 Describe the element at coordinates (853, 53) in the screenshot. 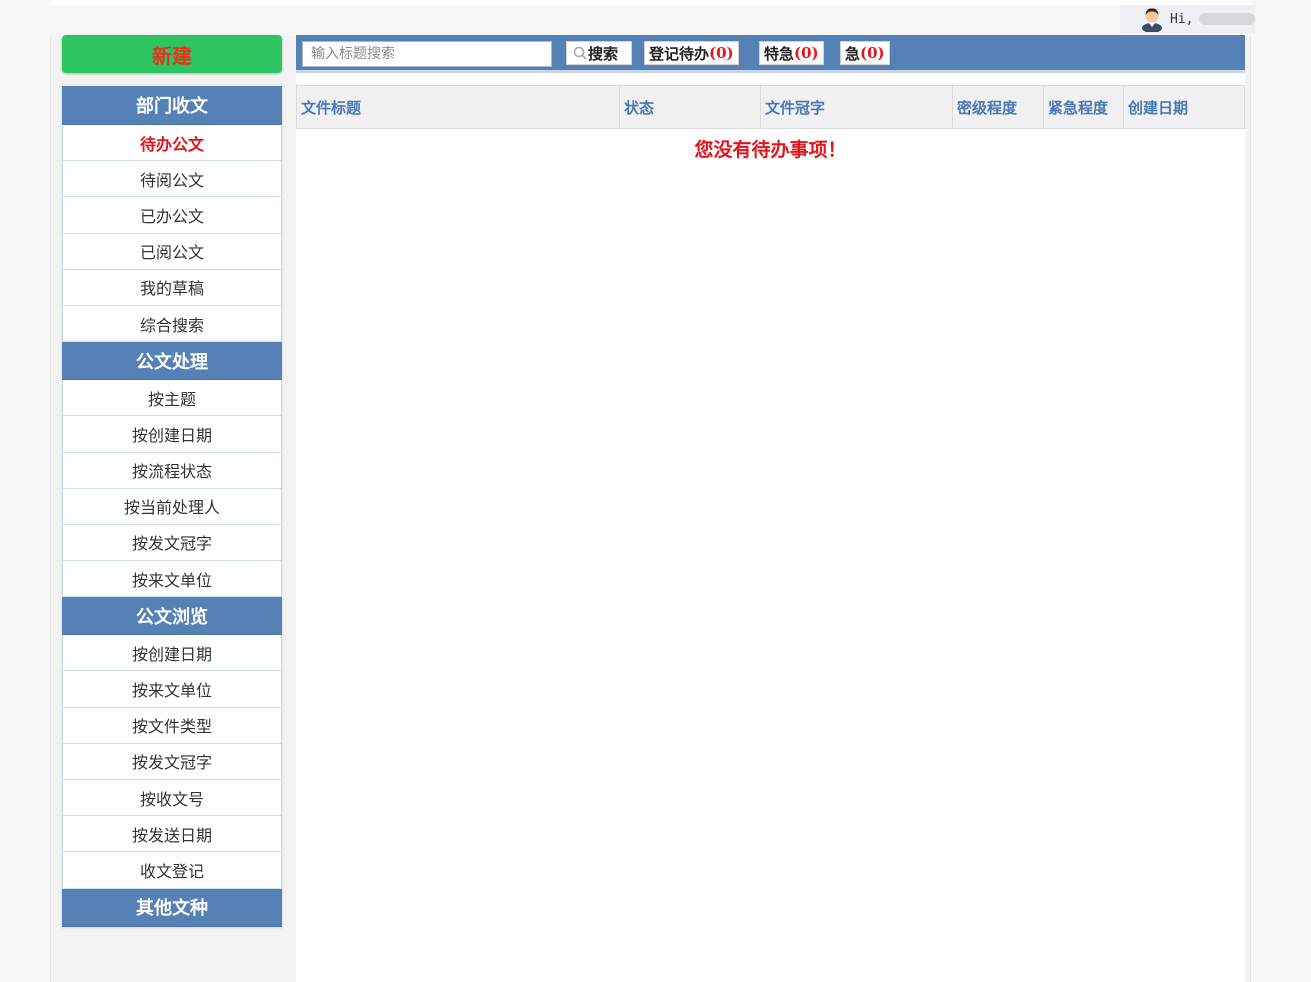

I see `urgent-label: 急` at that location.